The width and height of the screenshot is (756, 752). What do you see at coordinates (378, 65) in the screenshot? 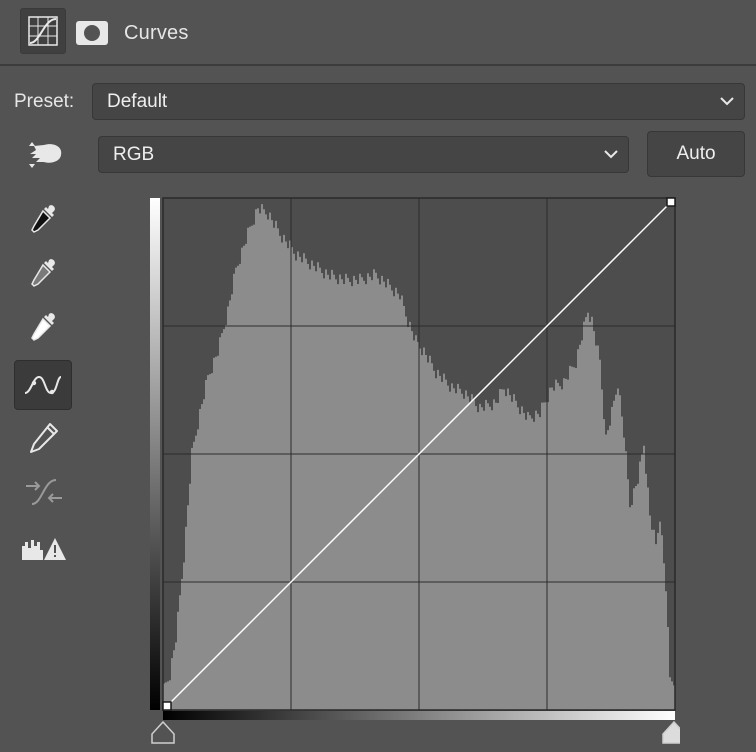
I see `header-divider` at bounding box center [378, 65].